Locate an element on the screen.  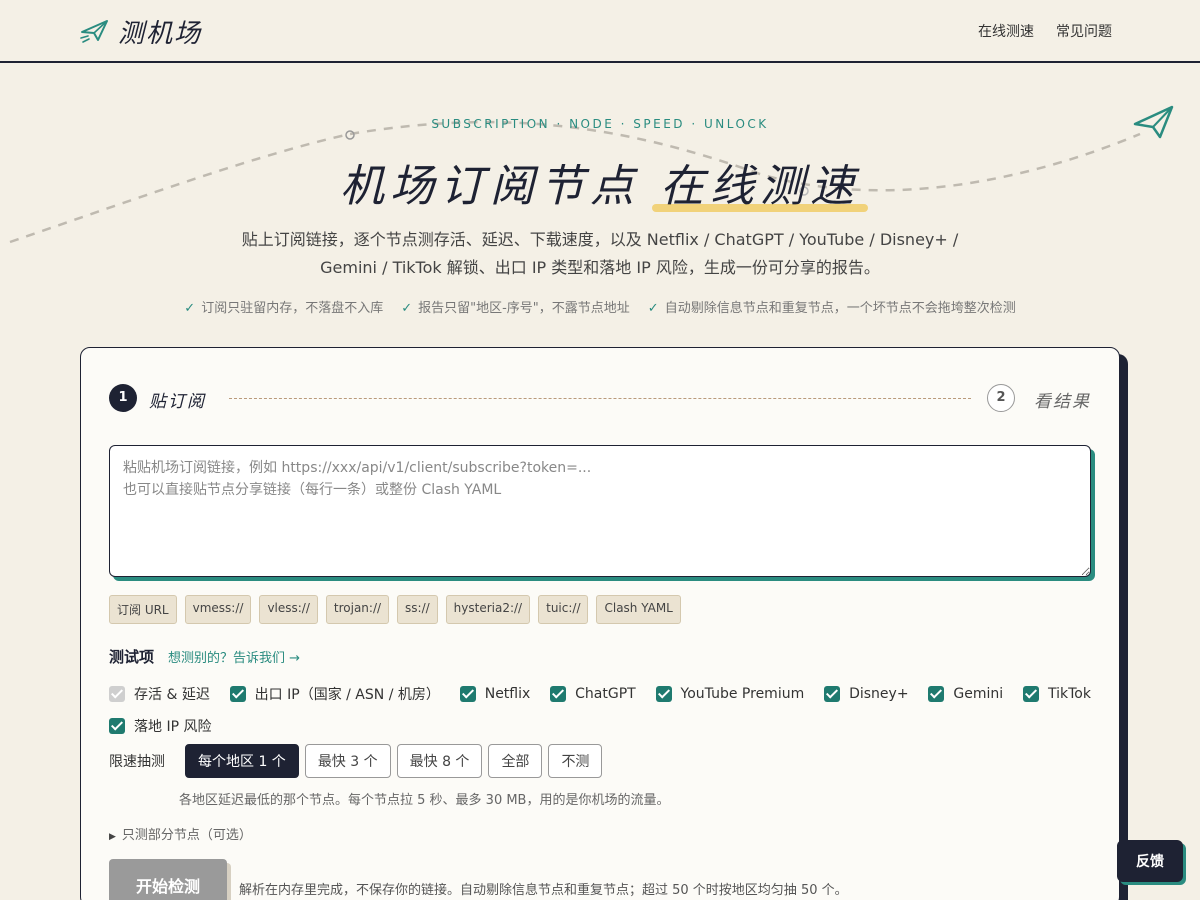
speed-option-top8: 最快 8 个 is located at coordinates (439, 761).